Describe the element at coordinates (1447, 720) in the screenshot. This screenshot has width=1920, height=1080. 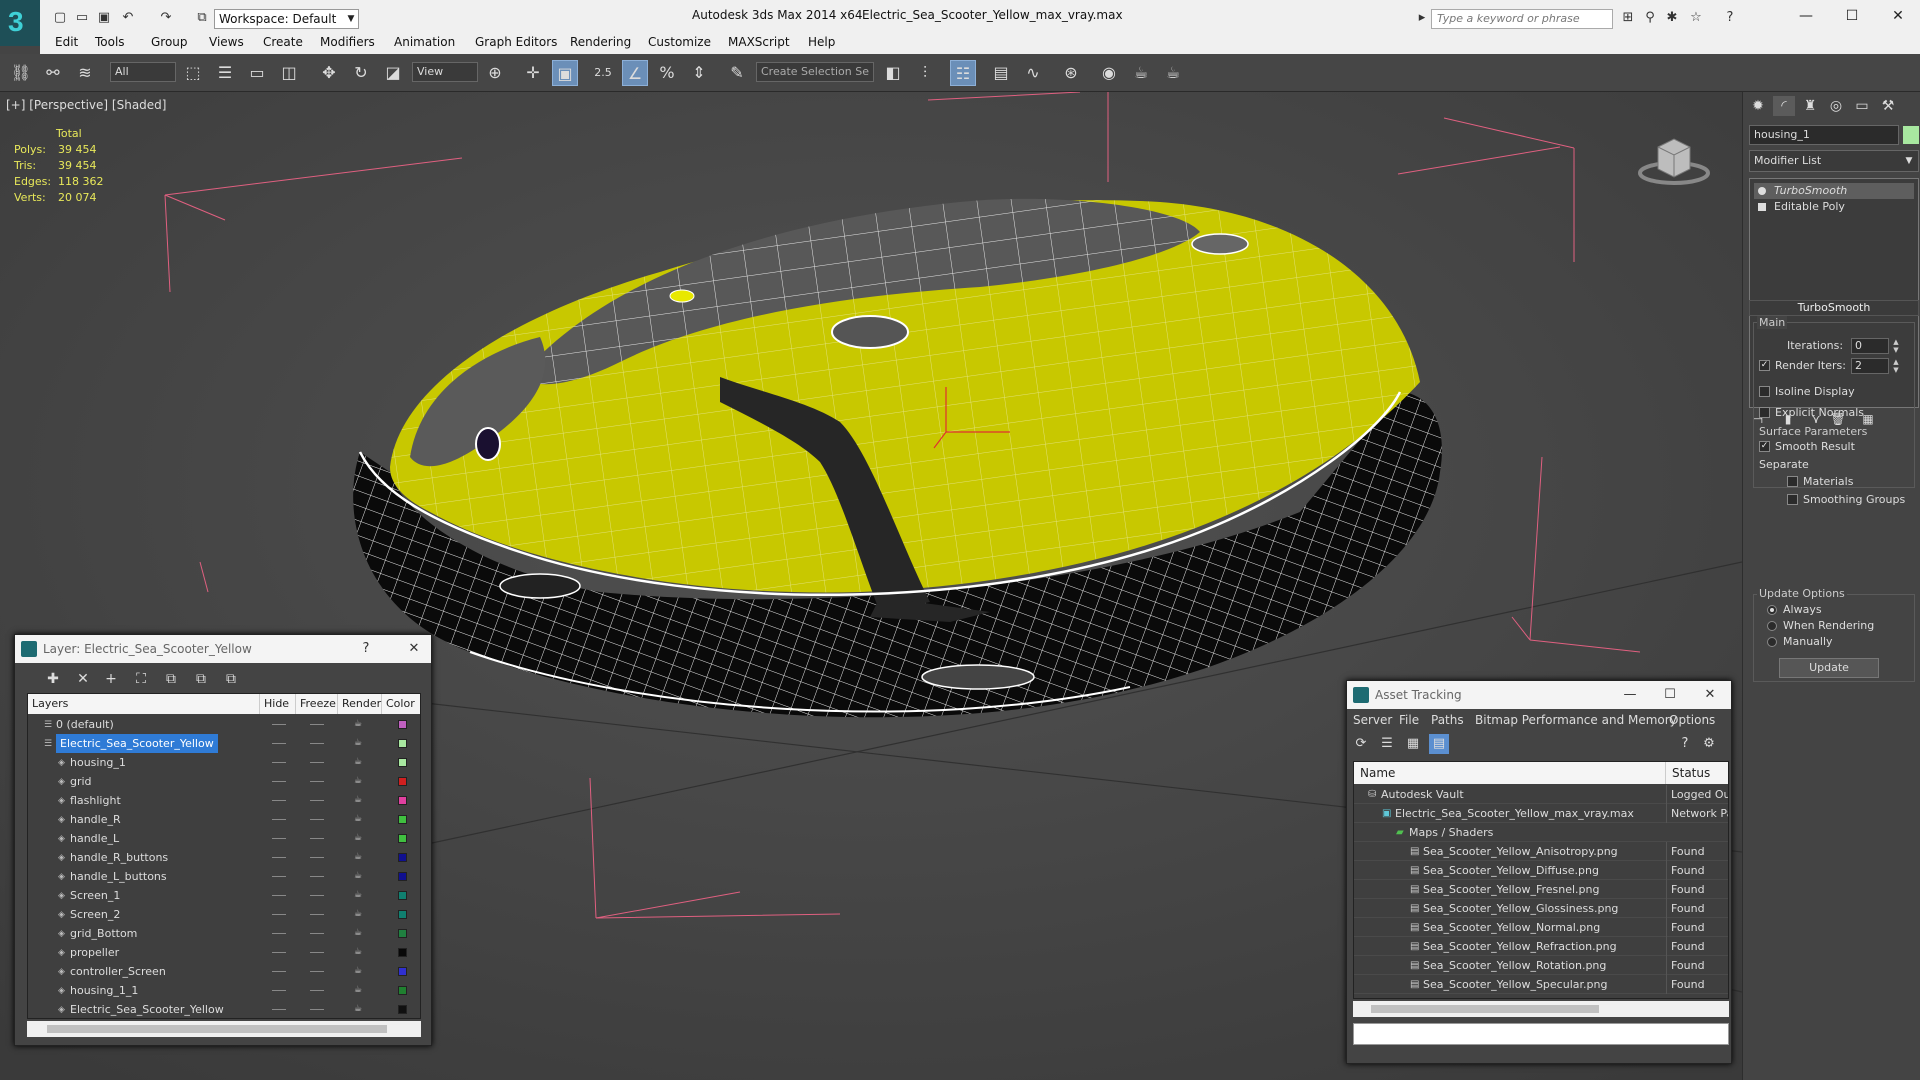
I see `menu-paths: Paths` at that location.